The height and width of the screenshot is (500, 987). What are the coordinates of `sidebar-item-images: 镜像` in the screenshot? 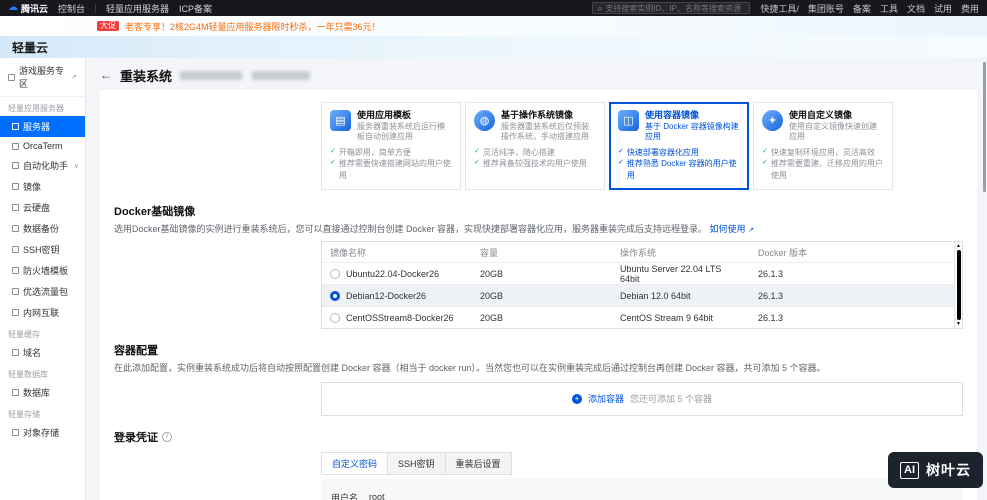 It's located at (42, 186).